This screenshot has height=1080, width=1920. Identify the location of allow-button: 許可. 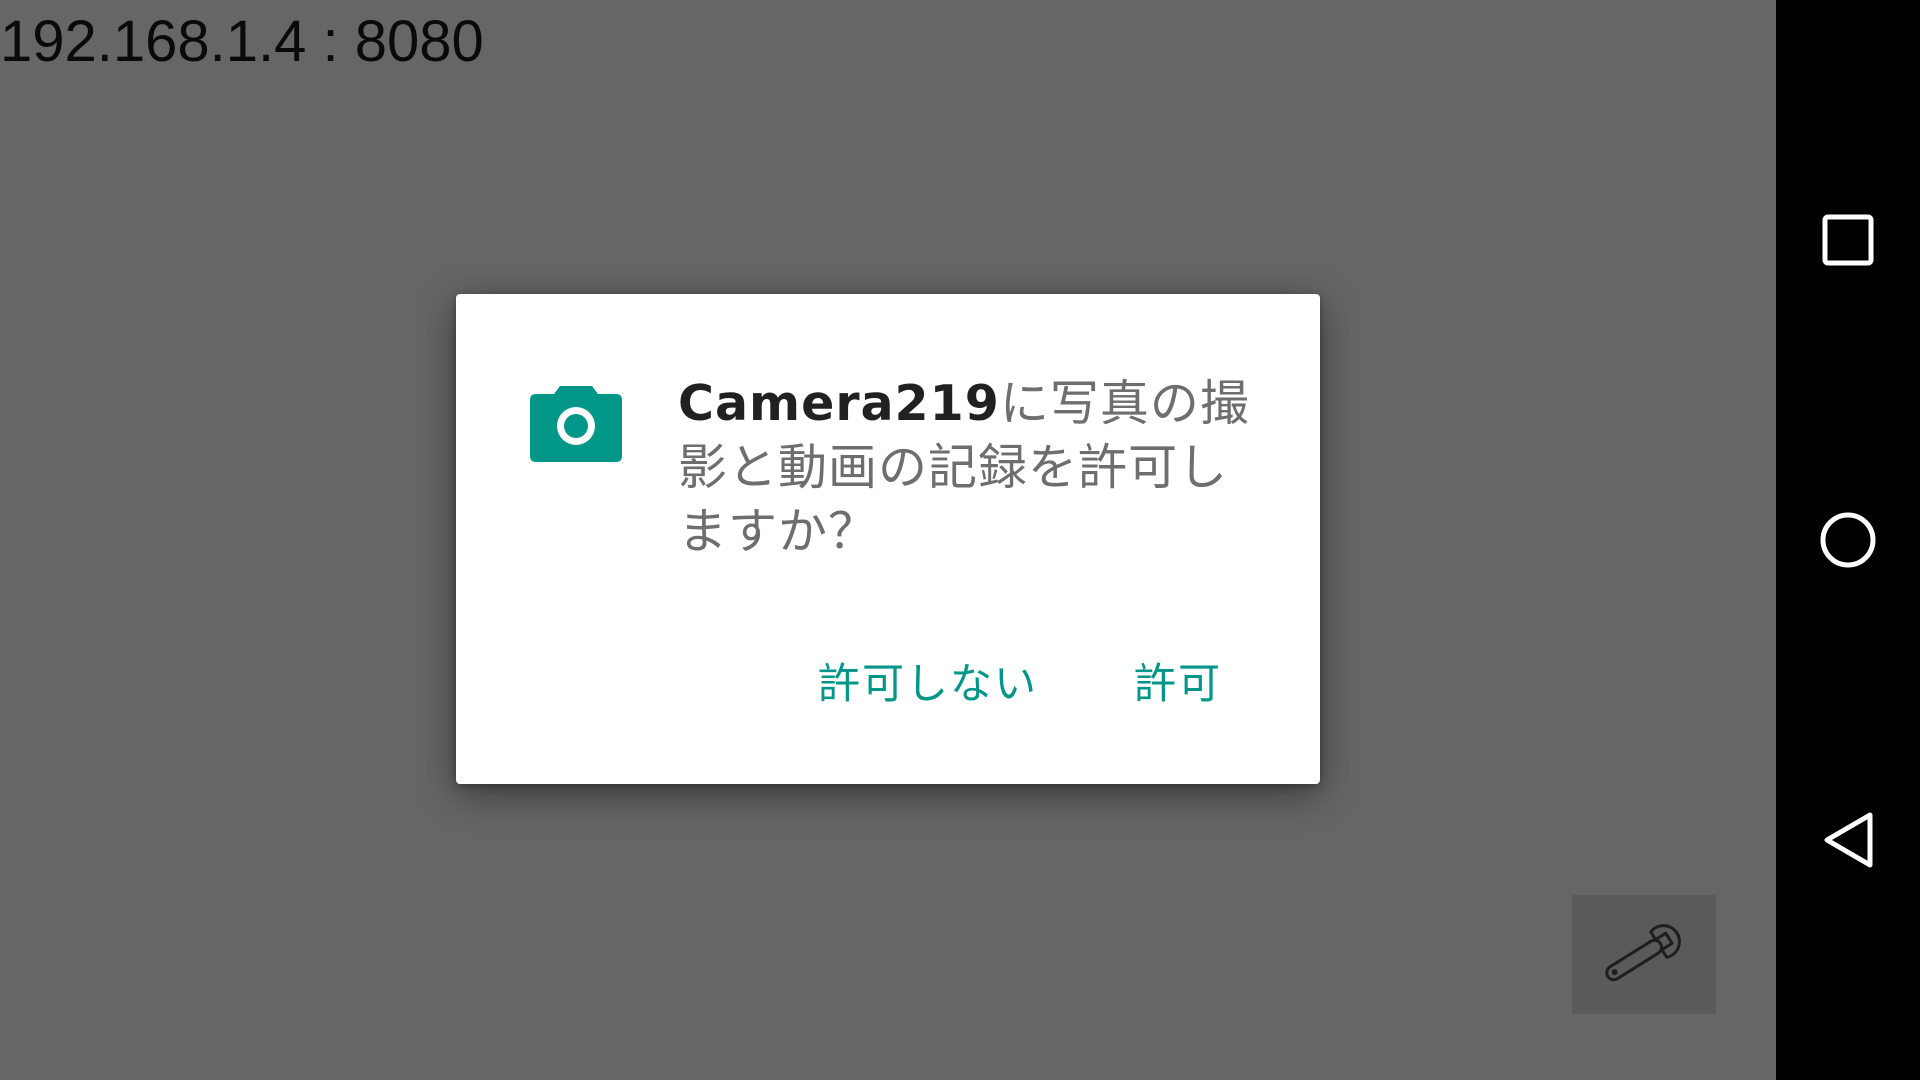
(1178, 684).